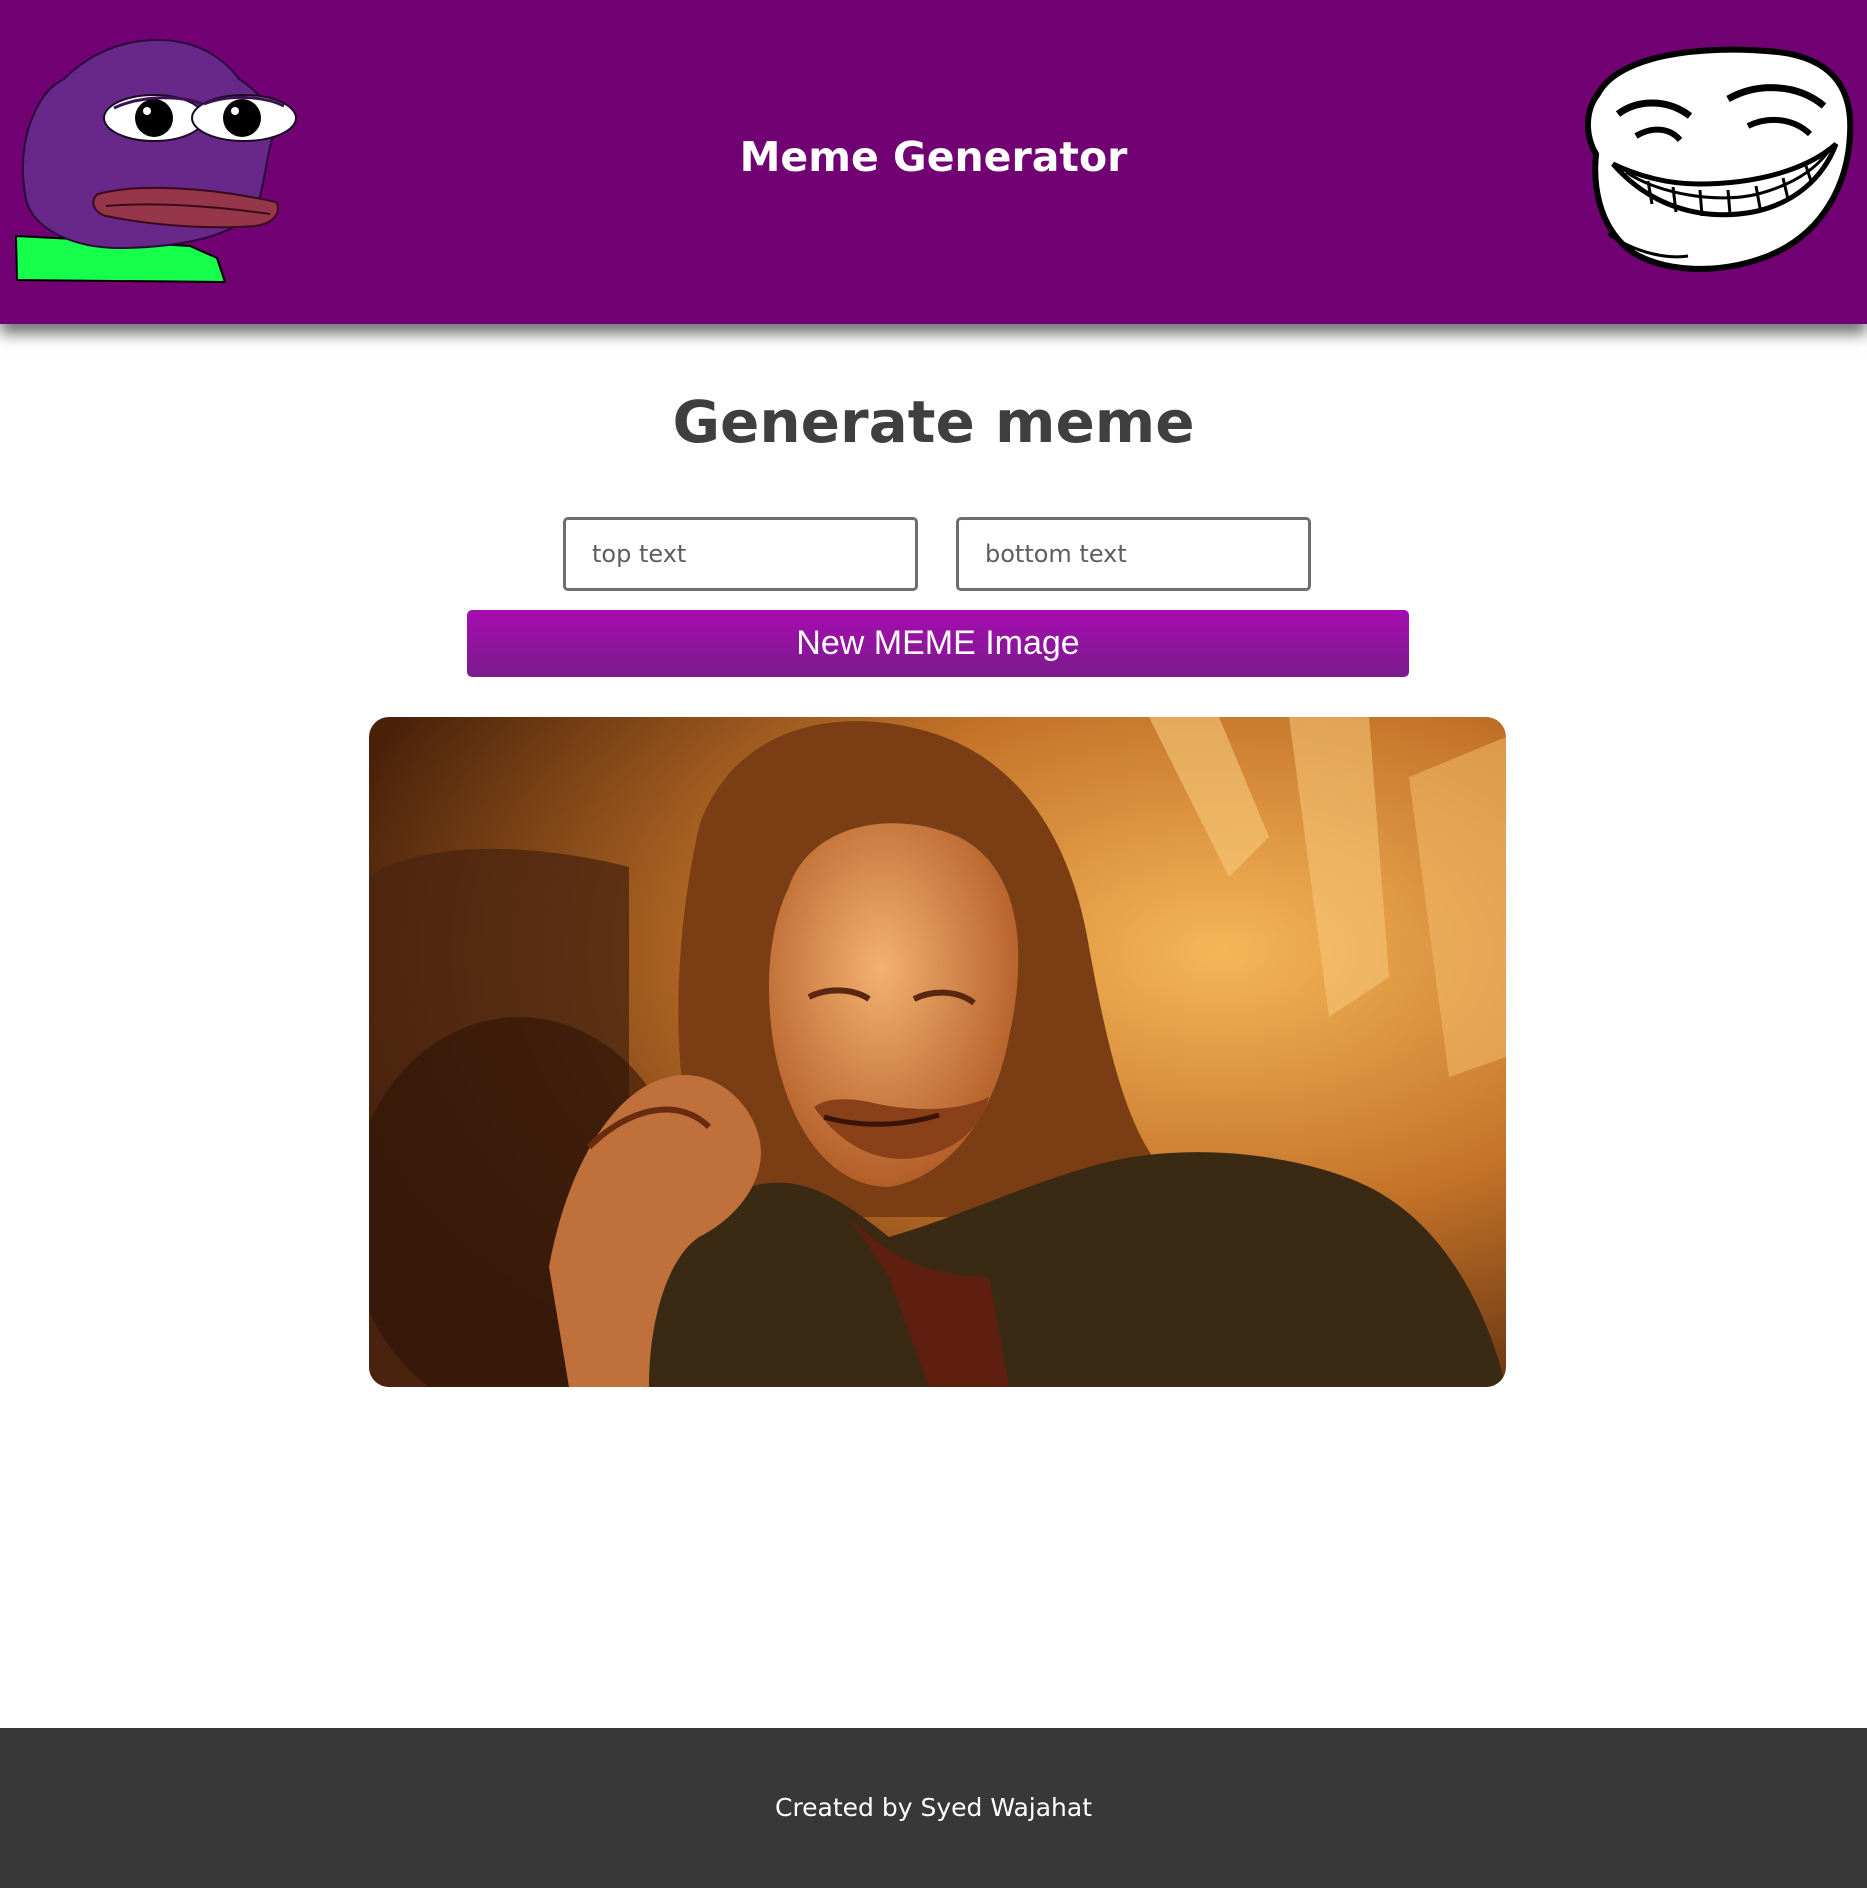 This screenshot has width=1867, height=1888. Describe the element at coordinates (1133, 554) in the screenshot. I see `bottom-text-input` at that location.